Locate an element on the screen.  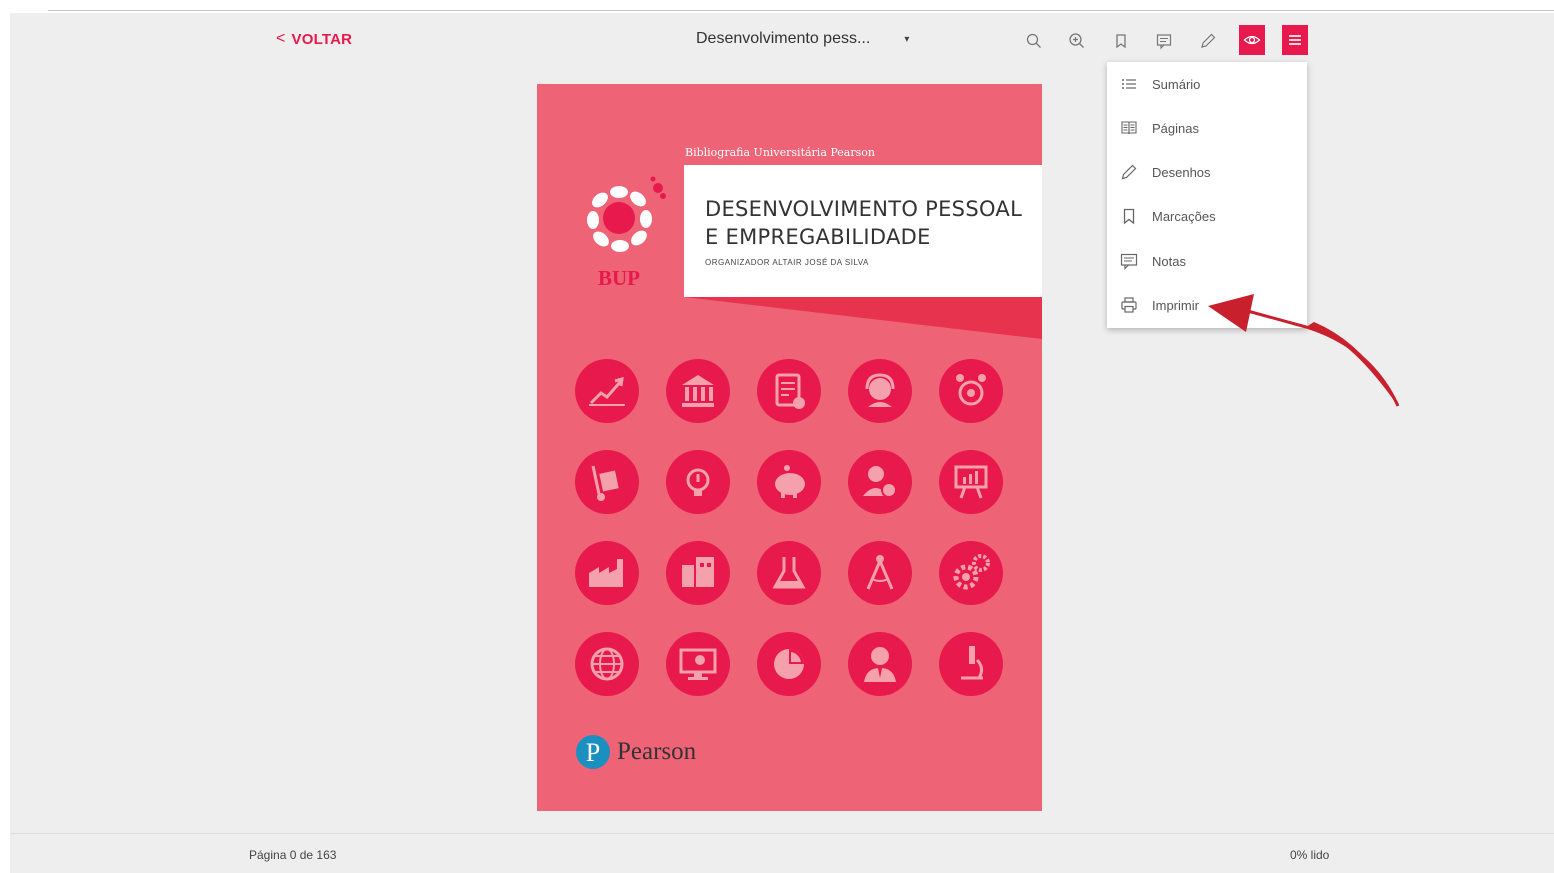
microscope-icon is located at coordinates (971, 664).